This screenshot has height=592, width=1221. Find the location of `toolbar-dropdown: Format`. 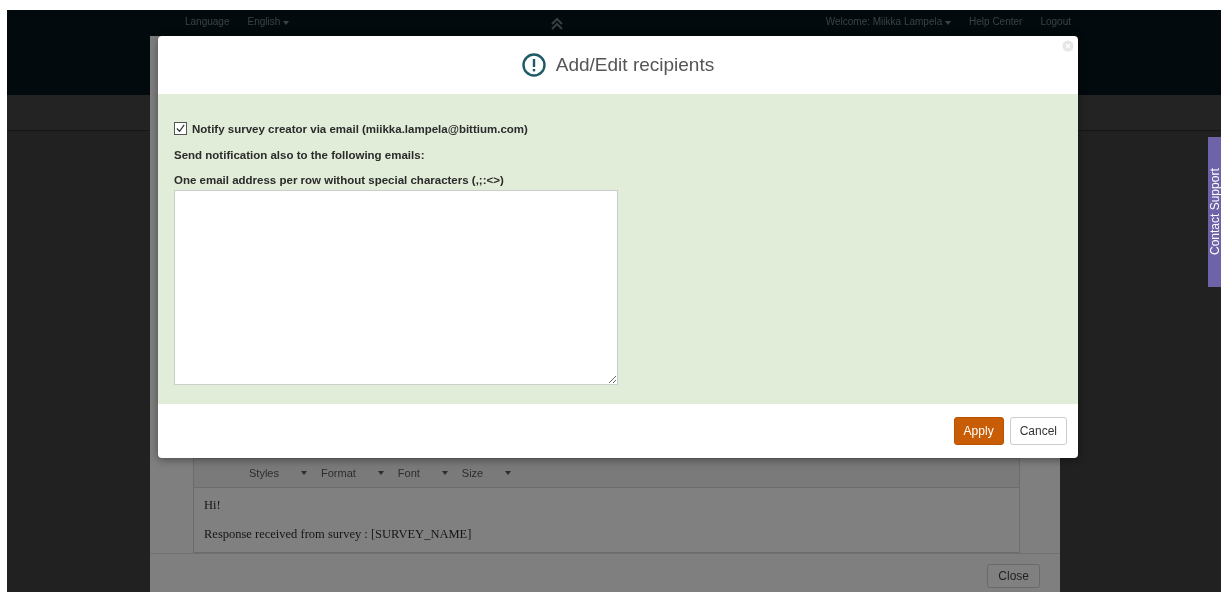

toolbar-dropdown: Format is located at coordinates (352, 473).